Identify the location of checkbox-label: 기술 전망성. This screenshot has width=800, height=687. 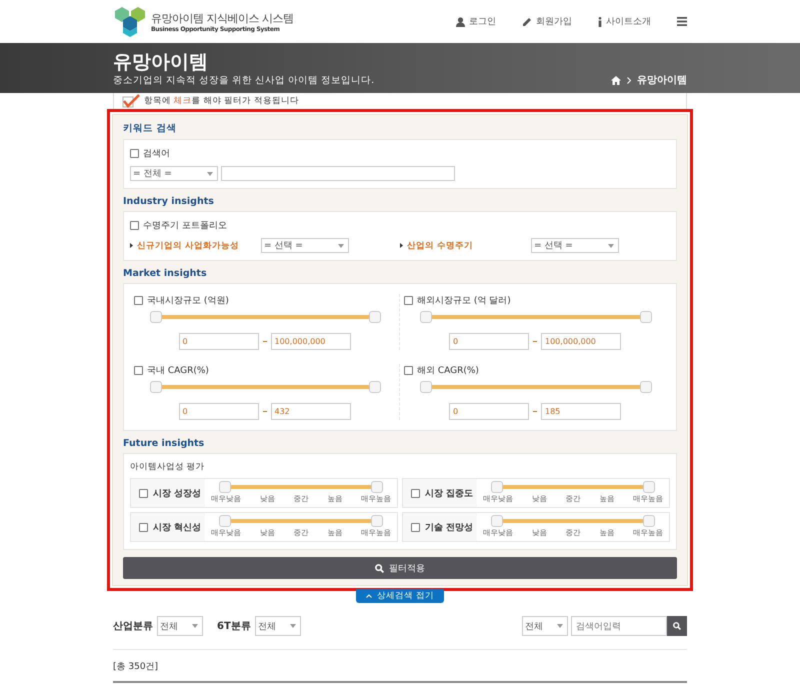
(449, 528).